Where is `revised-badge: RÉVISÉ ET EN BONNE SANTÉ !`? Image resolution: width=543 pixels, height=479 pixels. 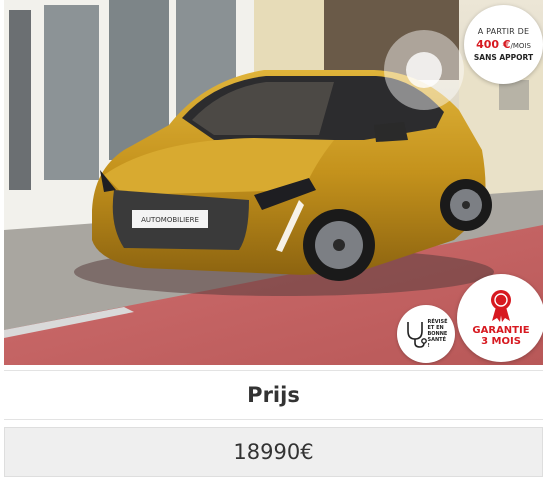 revised-badge: RÉVISÉ ET EN BONNE SANTÉ ! is located at coordinates (426, 334).